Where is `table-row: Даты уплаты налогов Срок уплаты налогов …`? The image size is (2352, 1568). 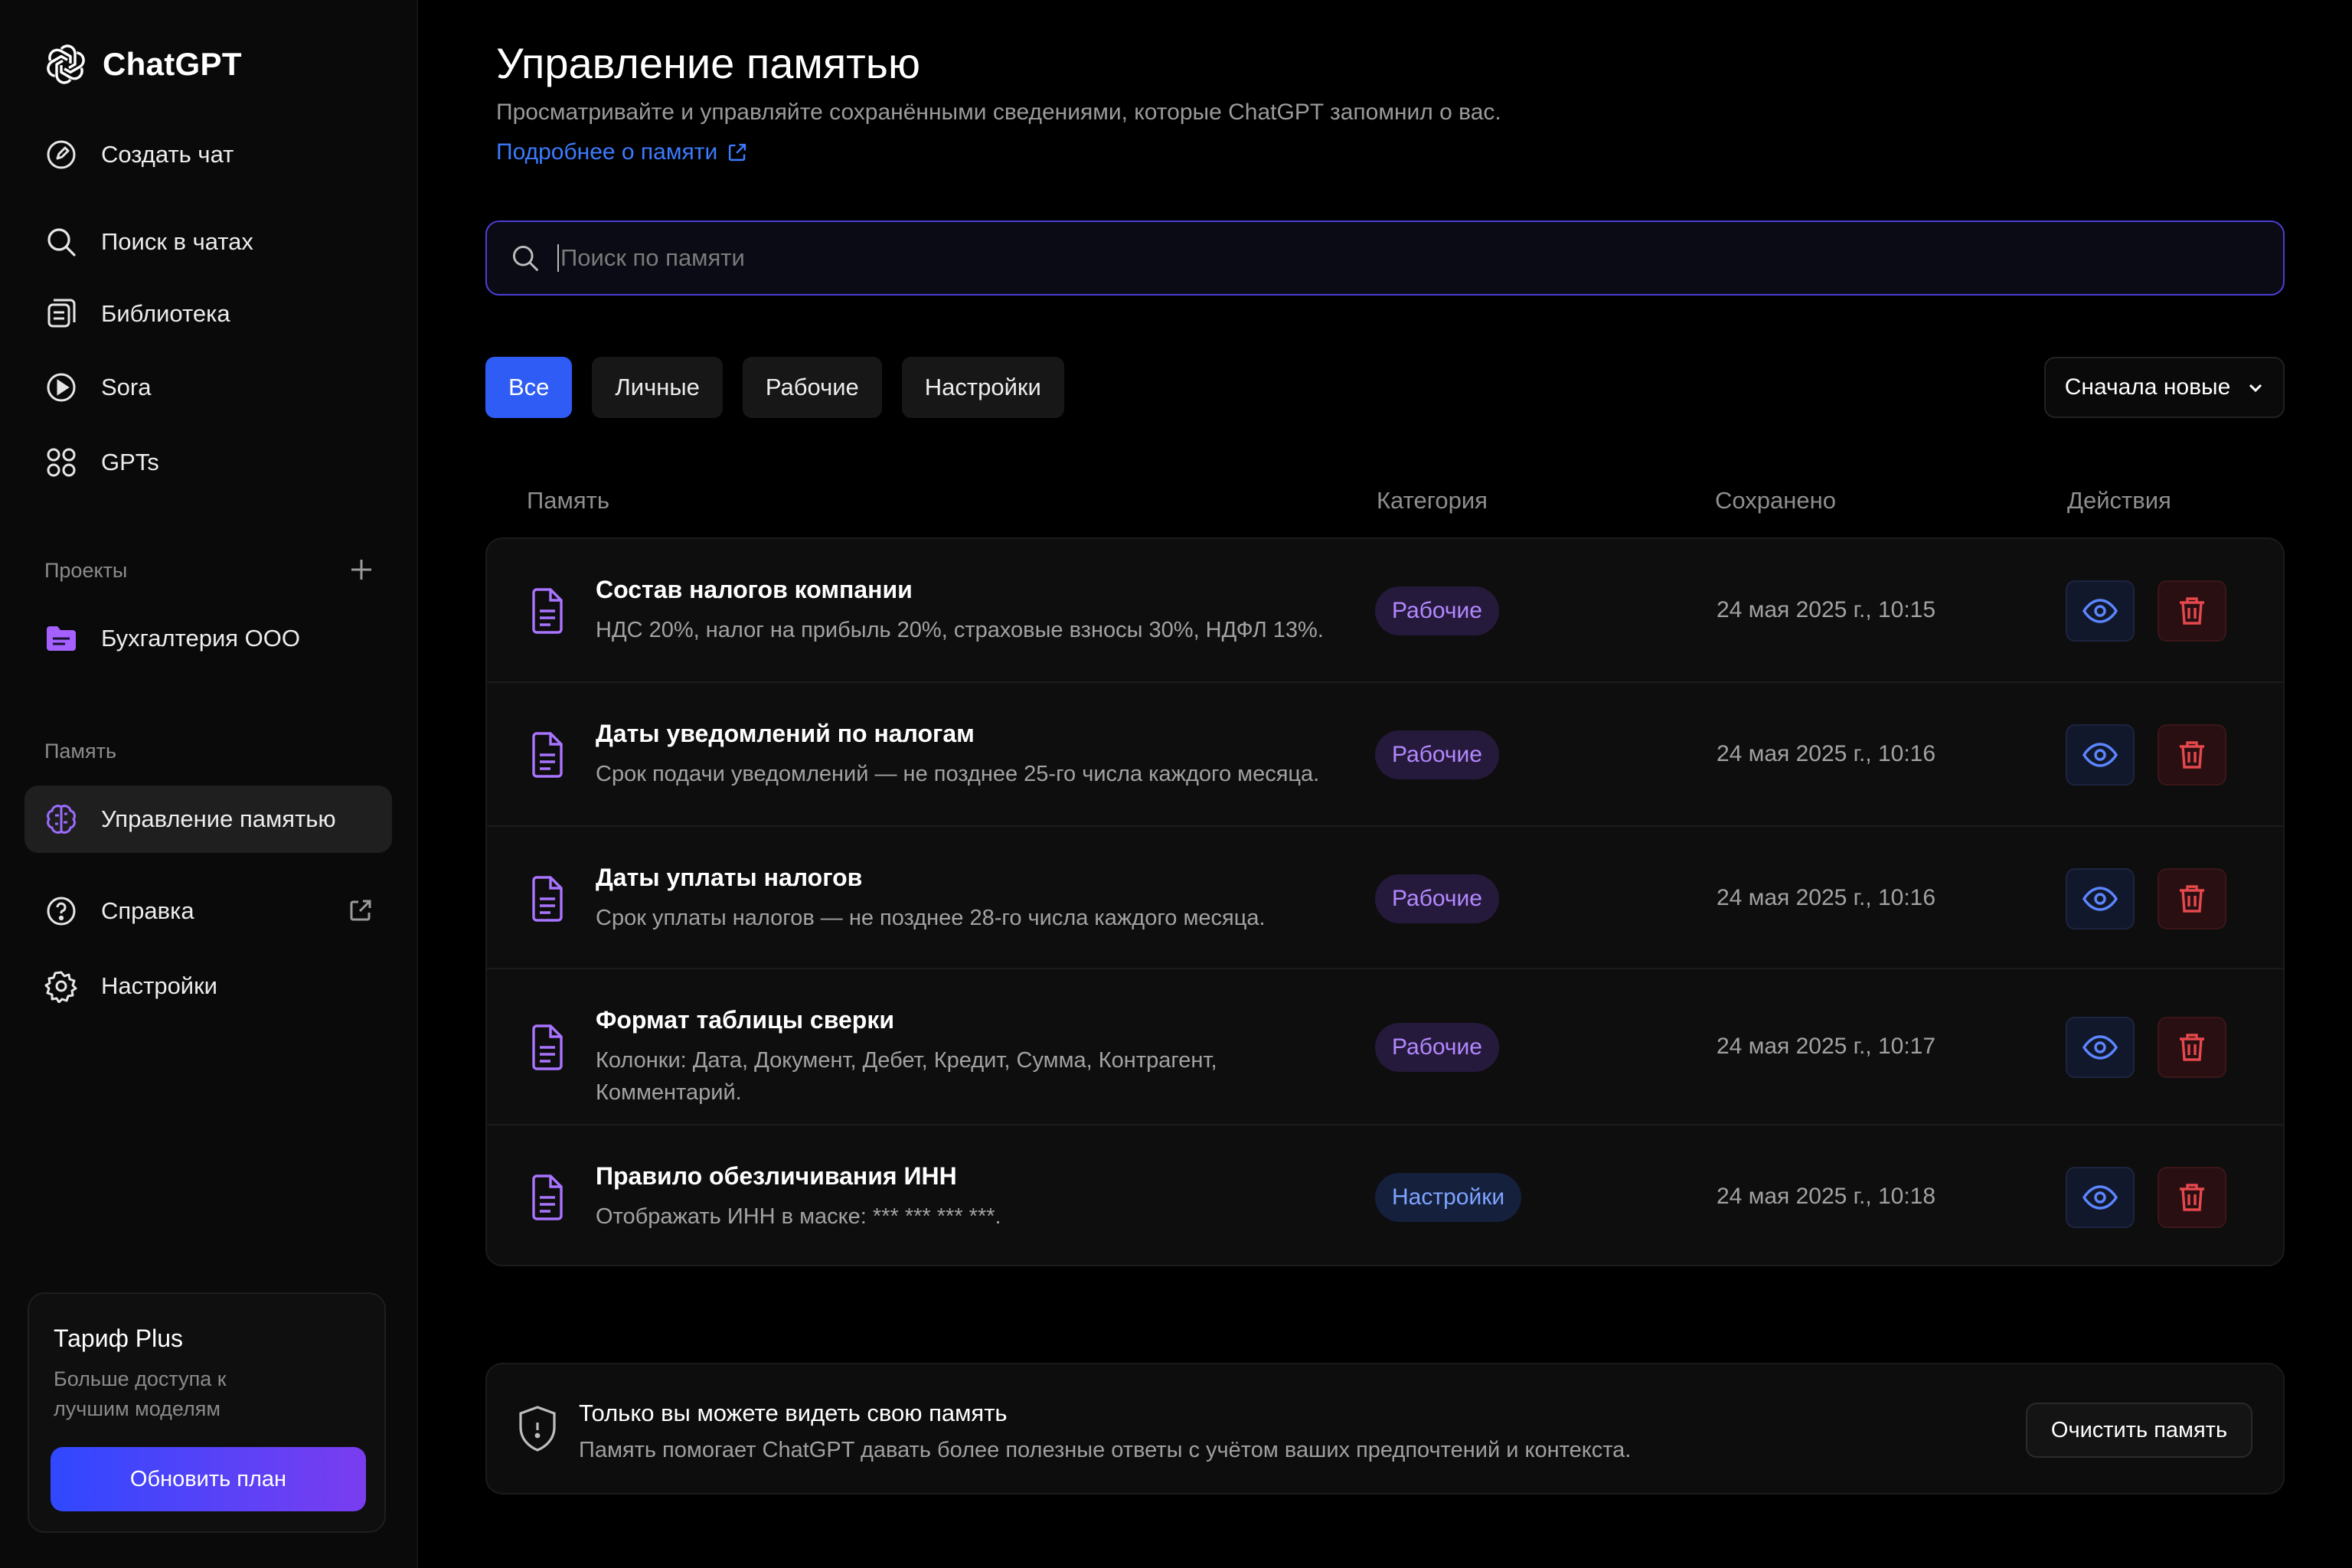 table-row: Даты уплаты налогов Срок уплаты налогов … is located at coordinates (1385, 898).